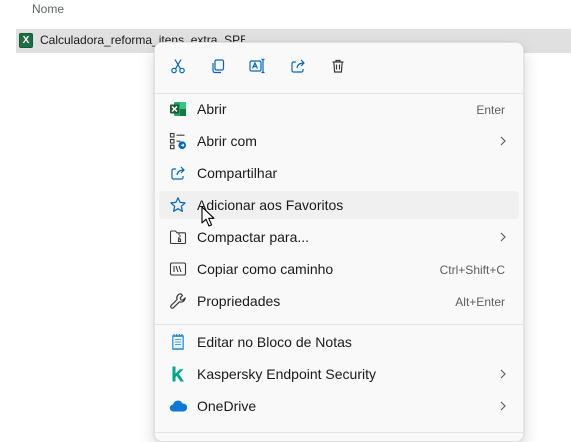 The width and height of the screenshot is (571, 442). Describe the element at coordinates (339, 406) in the screenshot. I see `menu-item-onedrive: OneDrive` at that location.